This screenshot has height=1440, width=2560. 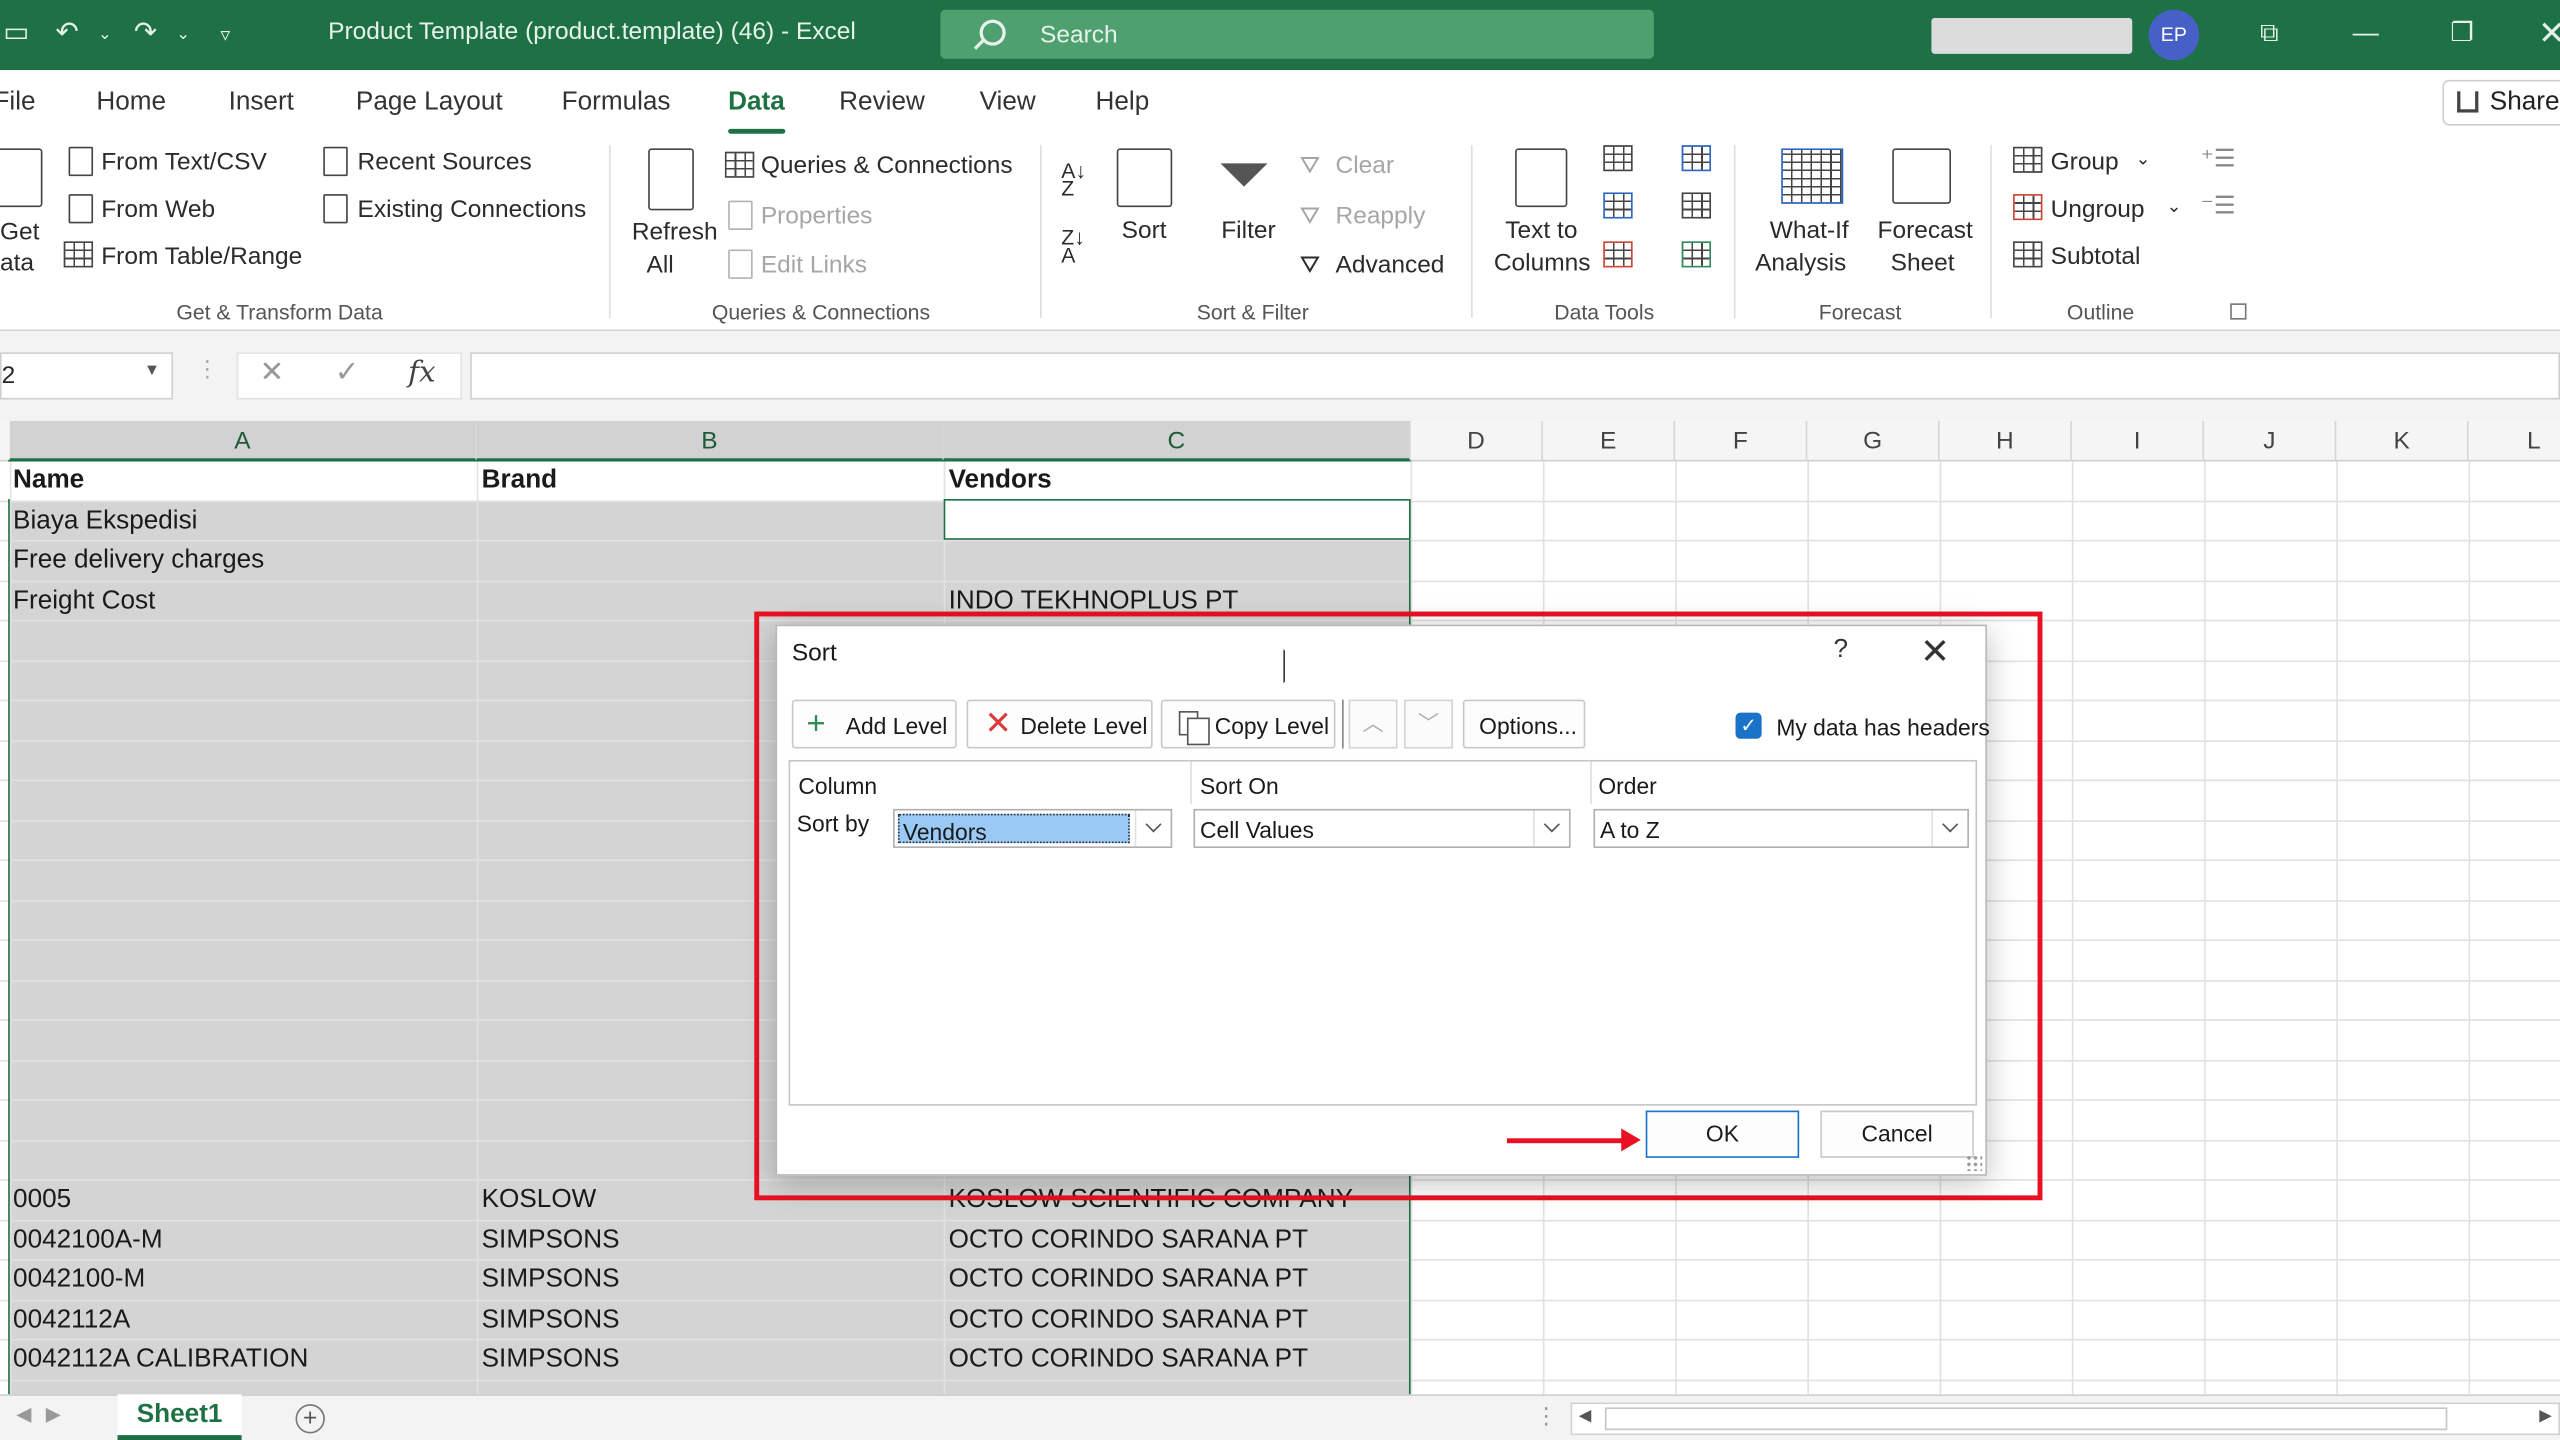 I want to click on group-button: Group, so click(x=2085, y=162).